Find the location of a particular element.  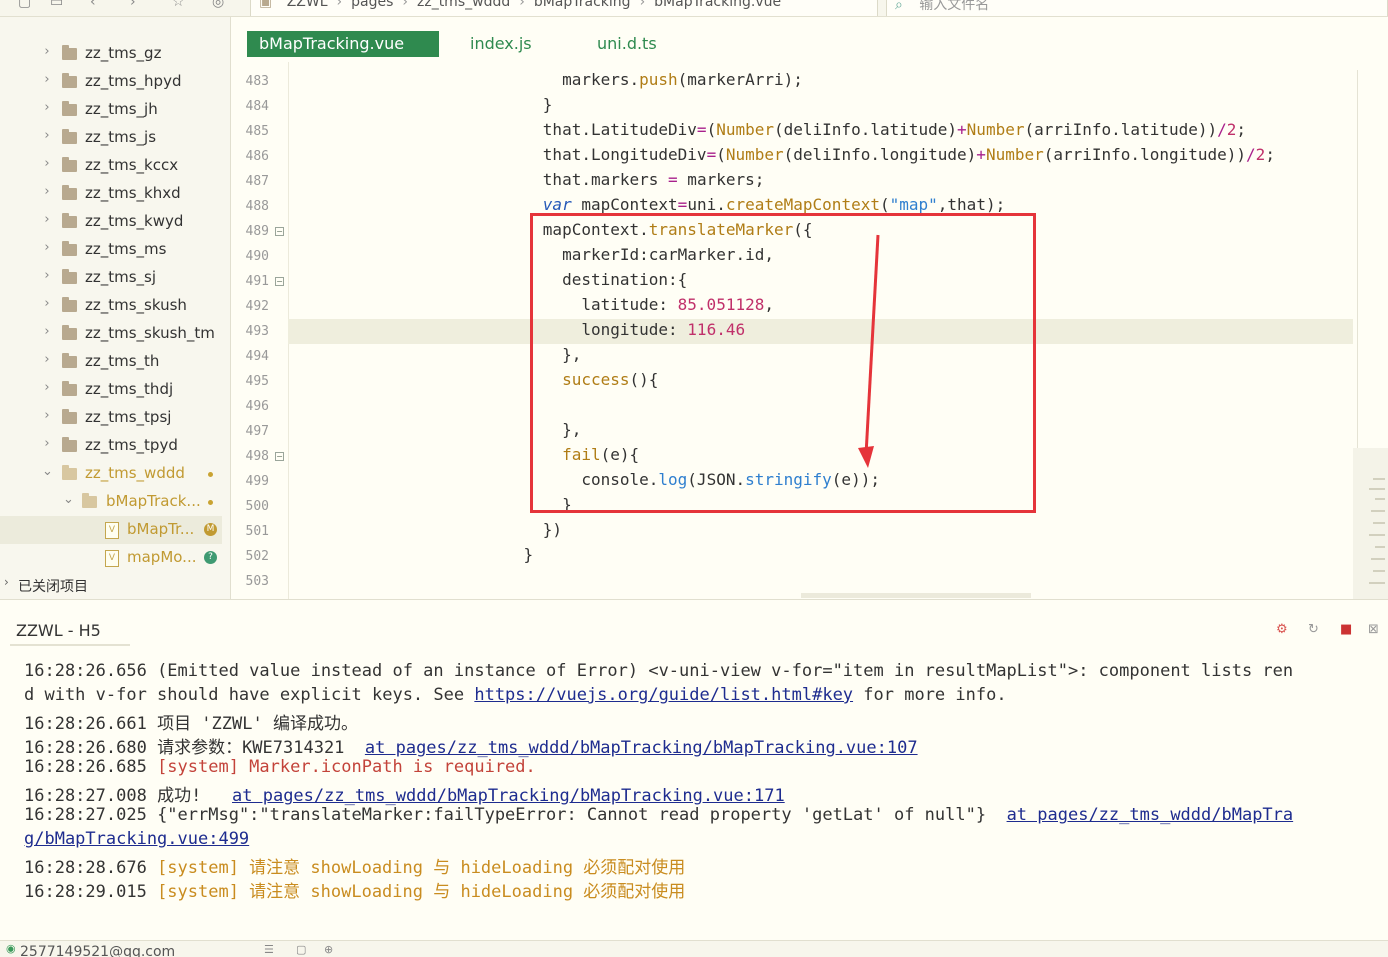

clear-console-icon: ⊠ is located at coordinates (1373, 629).